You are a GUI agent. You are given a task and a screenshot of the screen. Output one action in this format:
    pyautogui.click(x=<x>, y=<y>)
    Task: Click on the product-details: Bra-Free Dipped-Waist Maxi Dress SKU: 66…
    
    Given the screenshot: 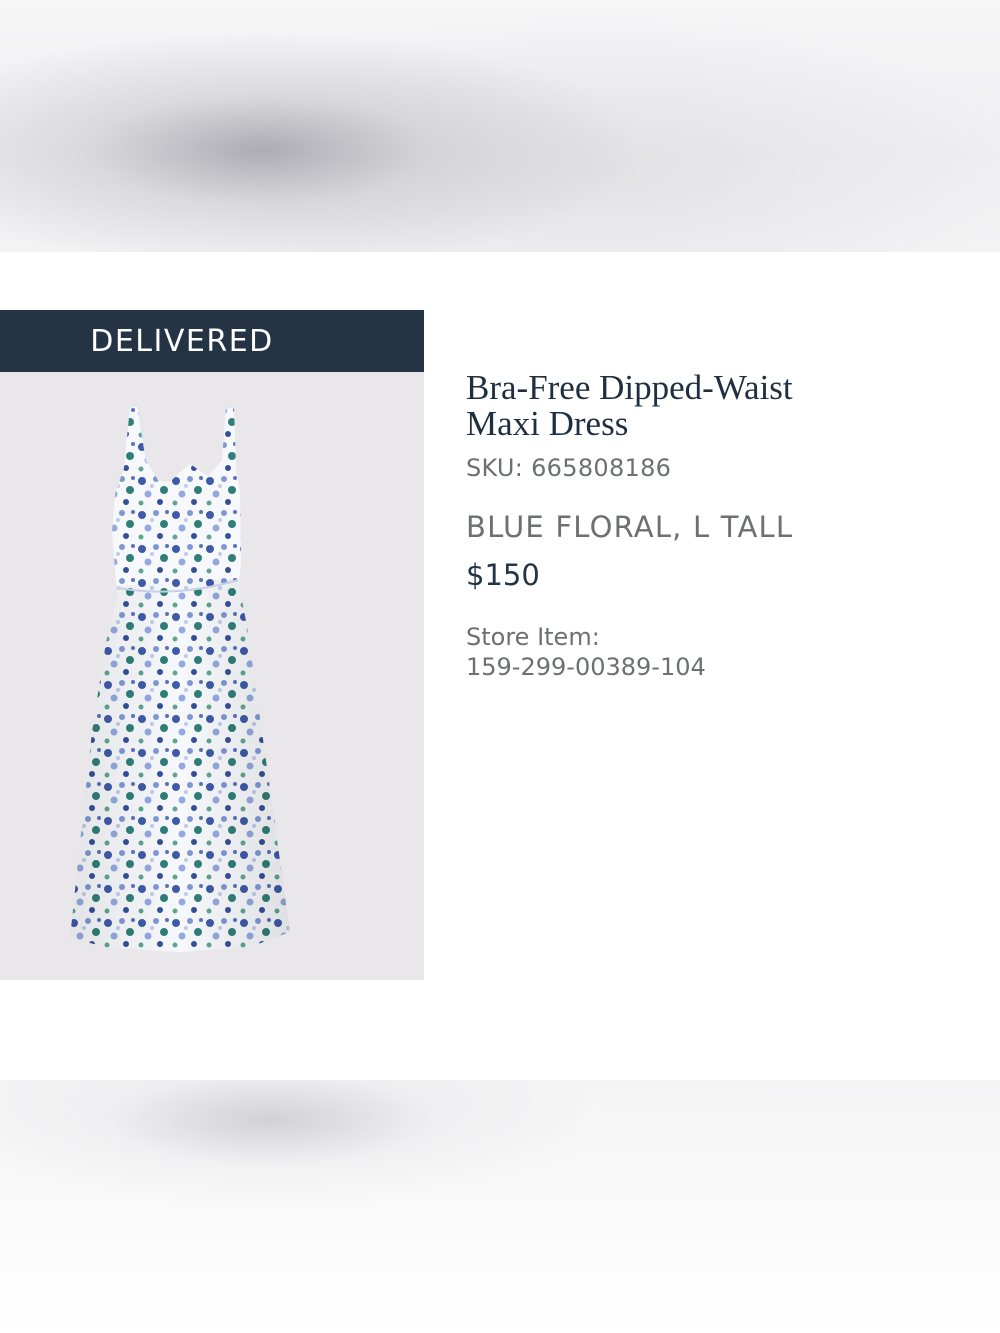 What is the action you would take?
    pyautogui.click(x=716, y=526)
    